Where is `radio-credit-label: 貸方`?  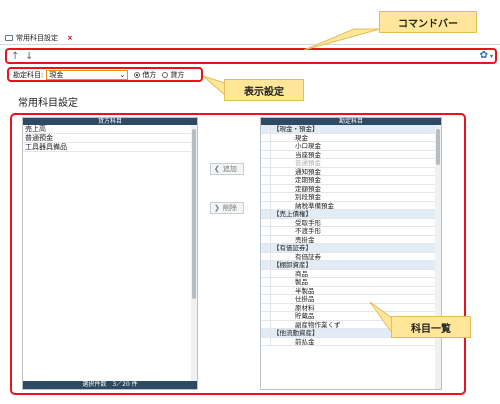 radio-credit-label: 貸方 is located at coordinates (177, 74).